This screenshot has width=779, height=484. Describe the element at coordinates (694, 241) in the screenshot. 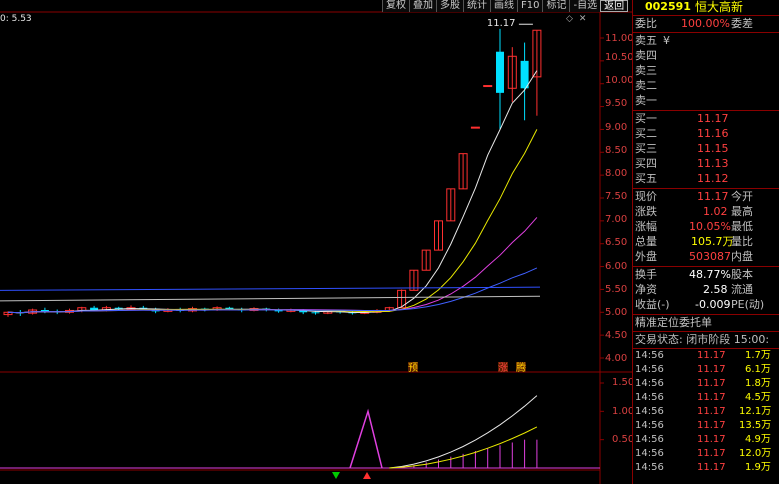

I see `stat-row: 总量 105.7万 量比` at that location.